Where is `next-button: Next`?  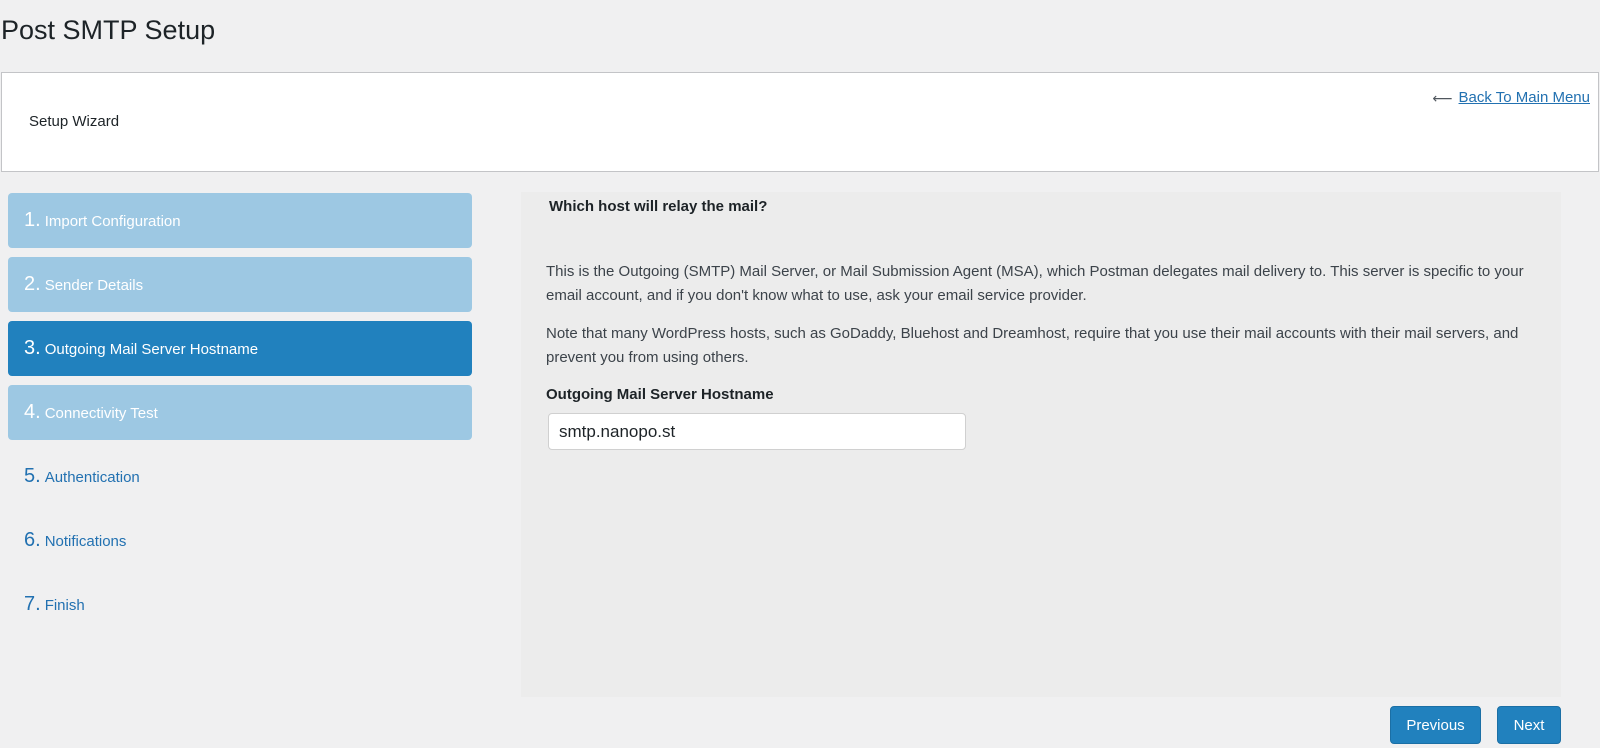
next-button: Next is located at coordinates (1529, 725).